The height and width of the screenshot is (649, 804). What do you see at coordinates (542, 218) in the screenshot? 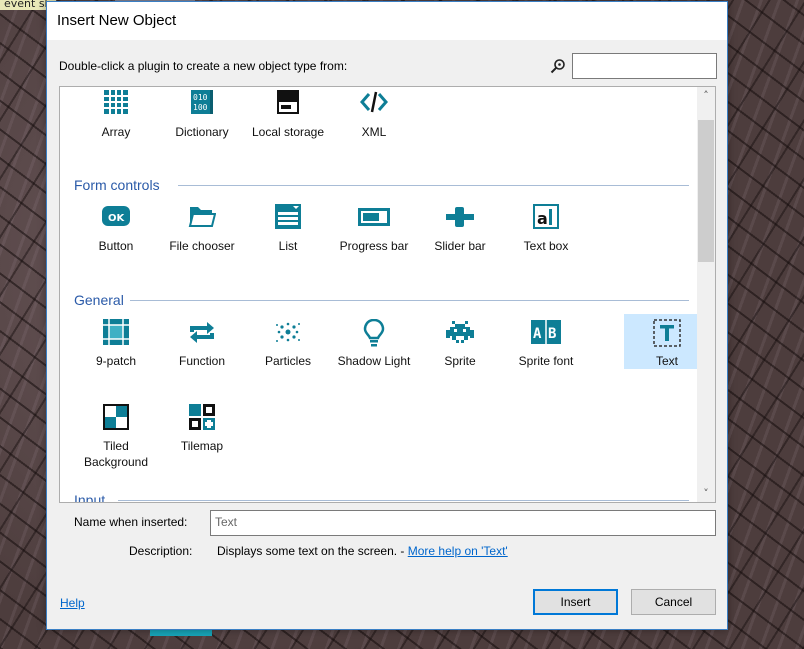
I see `svg-text: a` at bounding box center [542, 218].